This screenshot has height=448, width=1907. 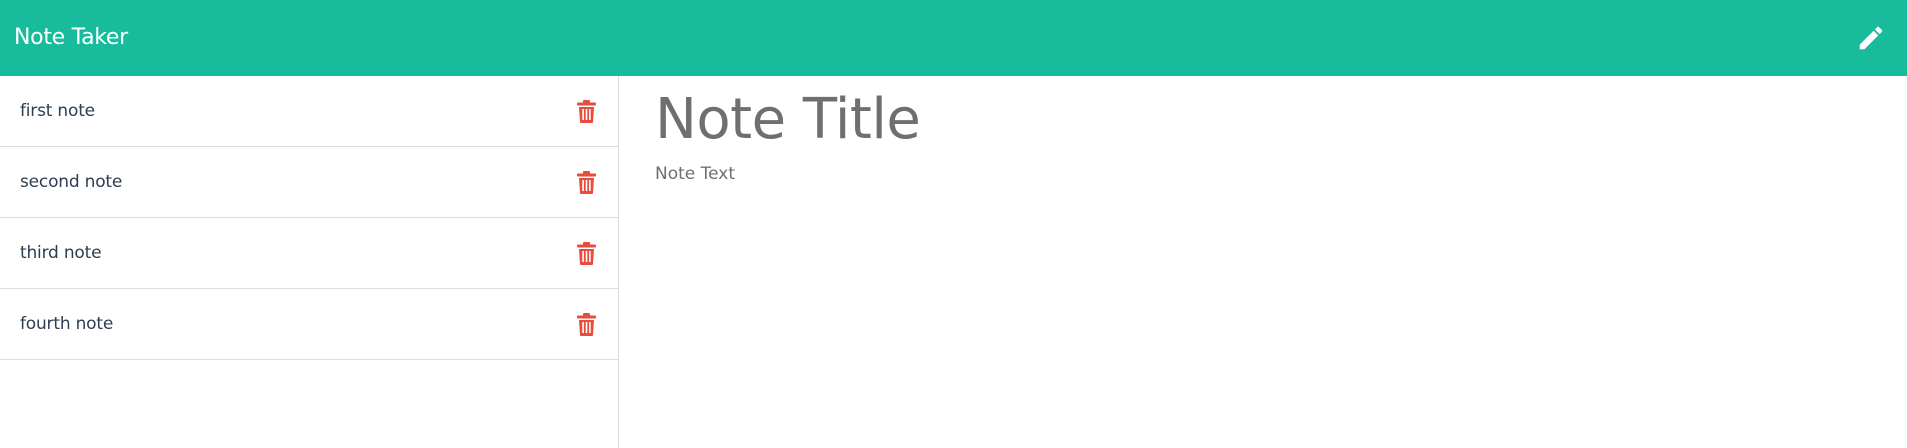 I want to click on note-label: third note, so click(x=61, y=253).